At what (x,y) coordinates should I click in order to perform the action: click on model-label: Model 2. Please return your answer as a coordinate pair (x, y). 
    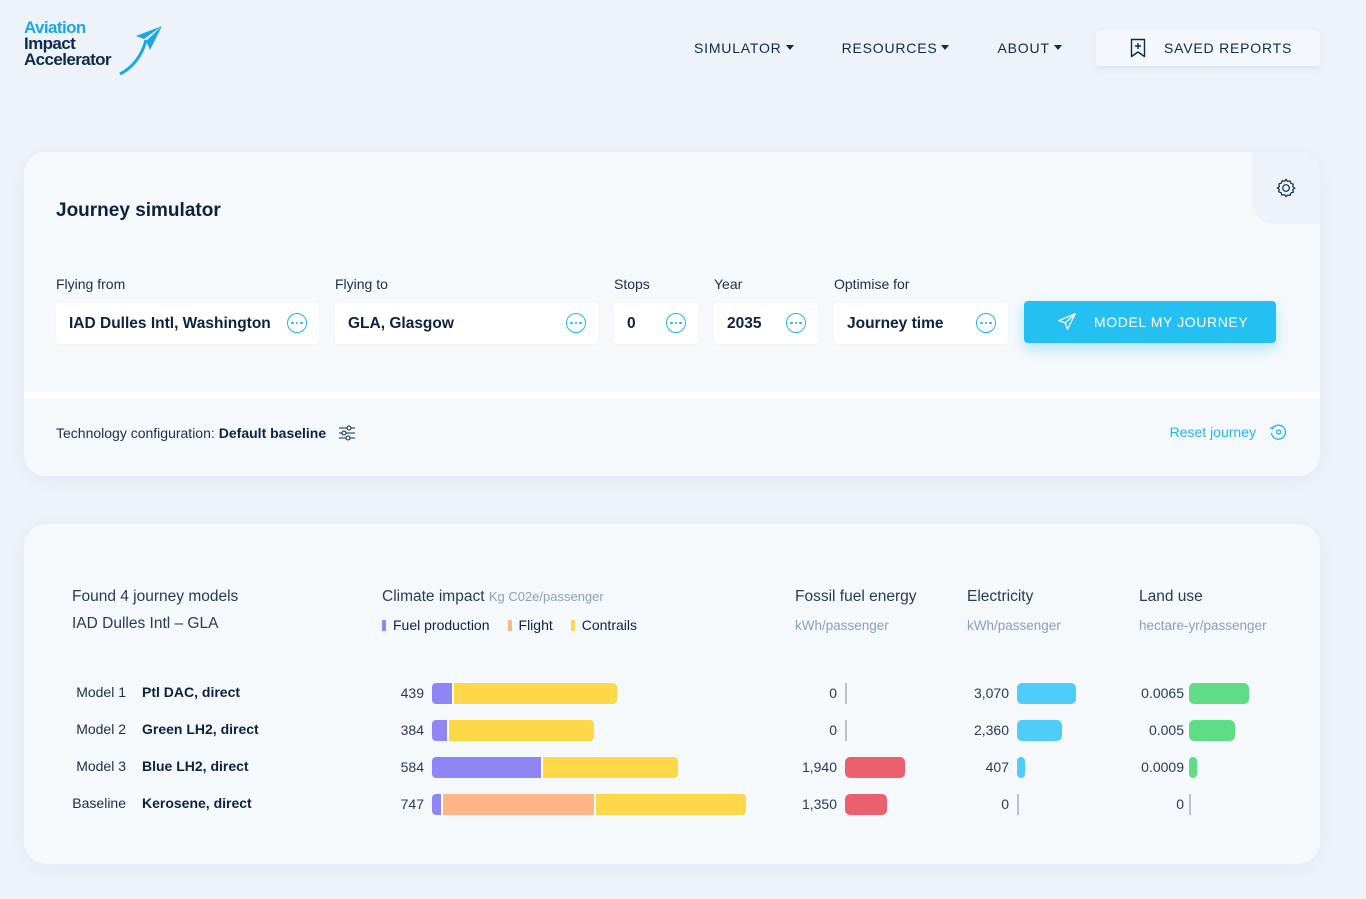
    Looking at the image, I should click on (101, 729).